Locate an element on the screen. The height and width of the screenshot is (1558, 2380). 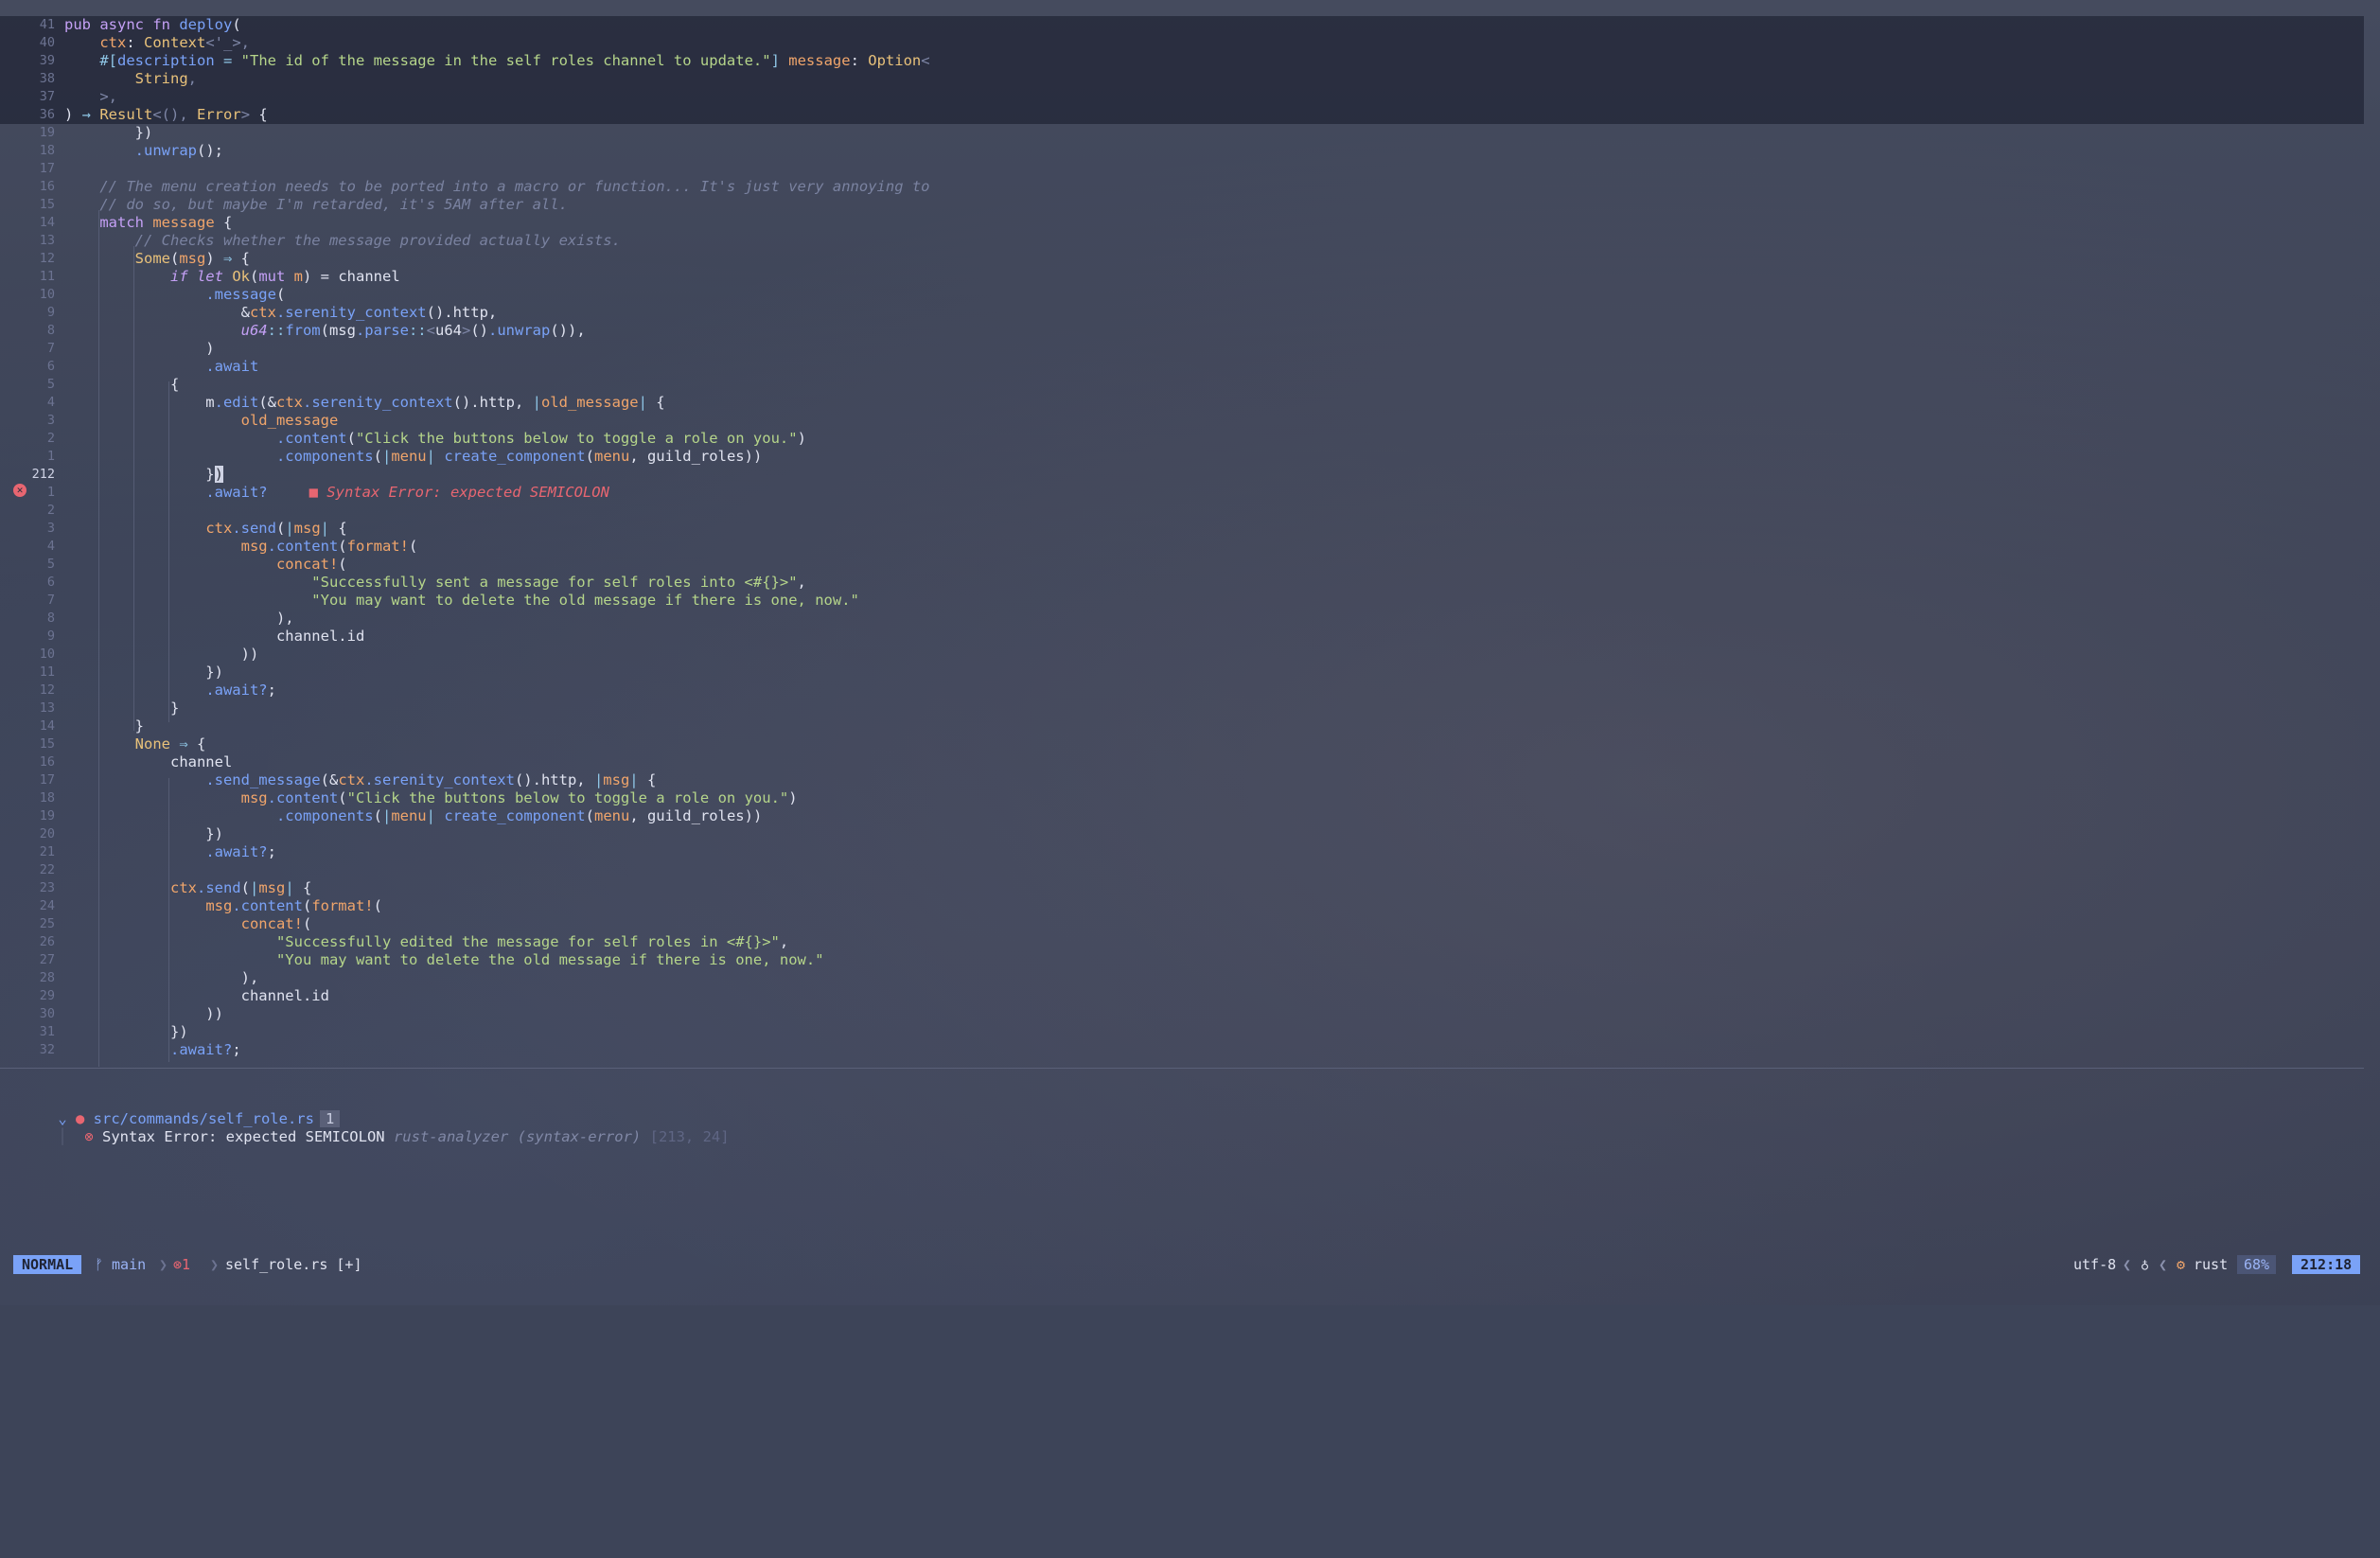
code-text: ) → Result<(), Error> { is located at coordinates (166, 115).